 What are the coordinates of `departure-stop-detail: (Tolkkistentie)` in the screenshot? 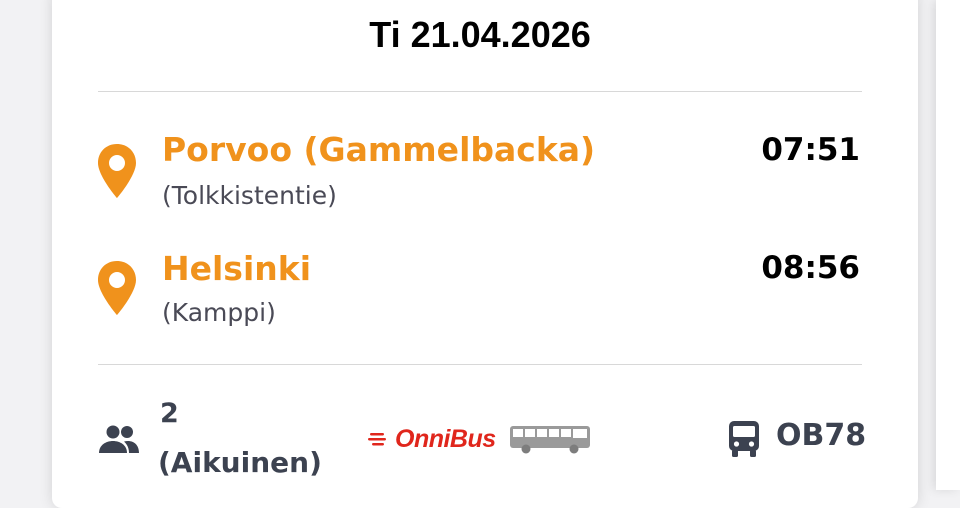 It's located at (249, 195).